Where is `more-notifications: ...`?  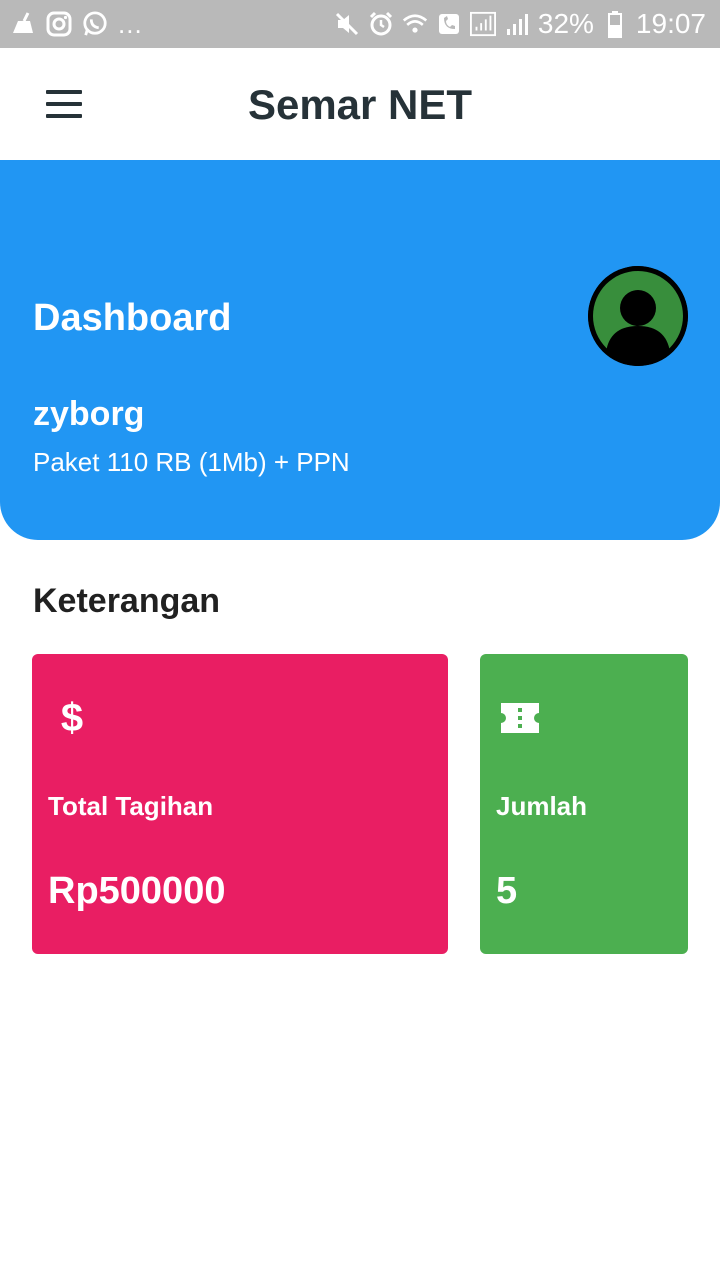
more-notifications: ... is located at coordinates (130, 23).